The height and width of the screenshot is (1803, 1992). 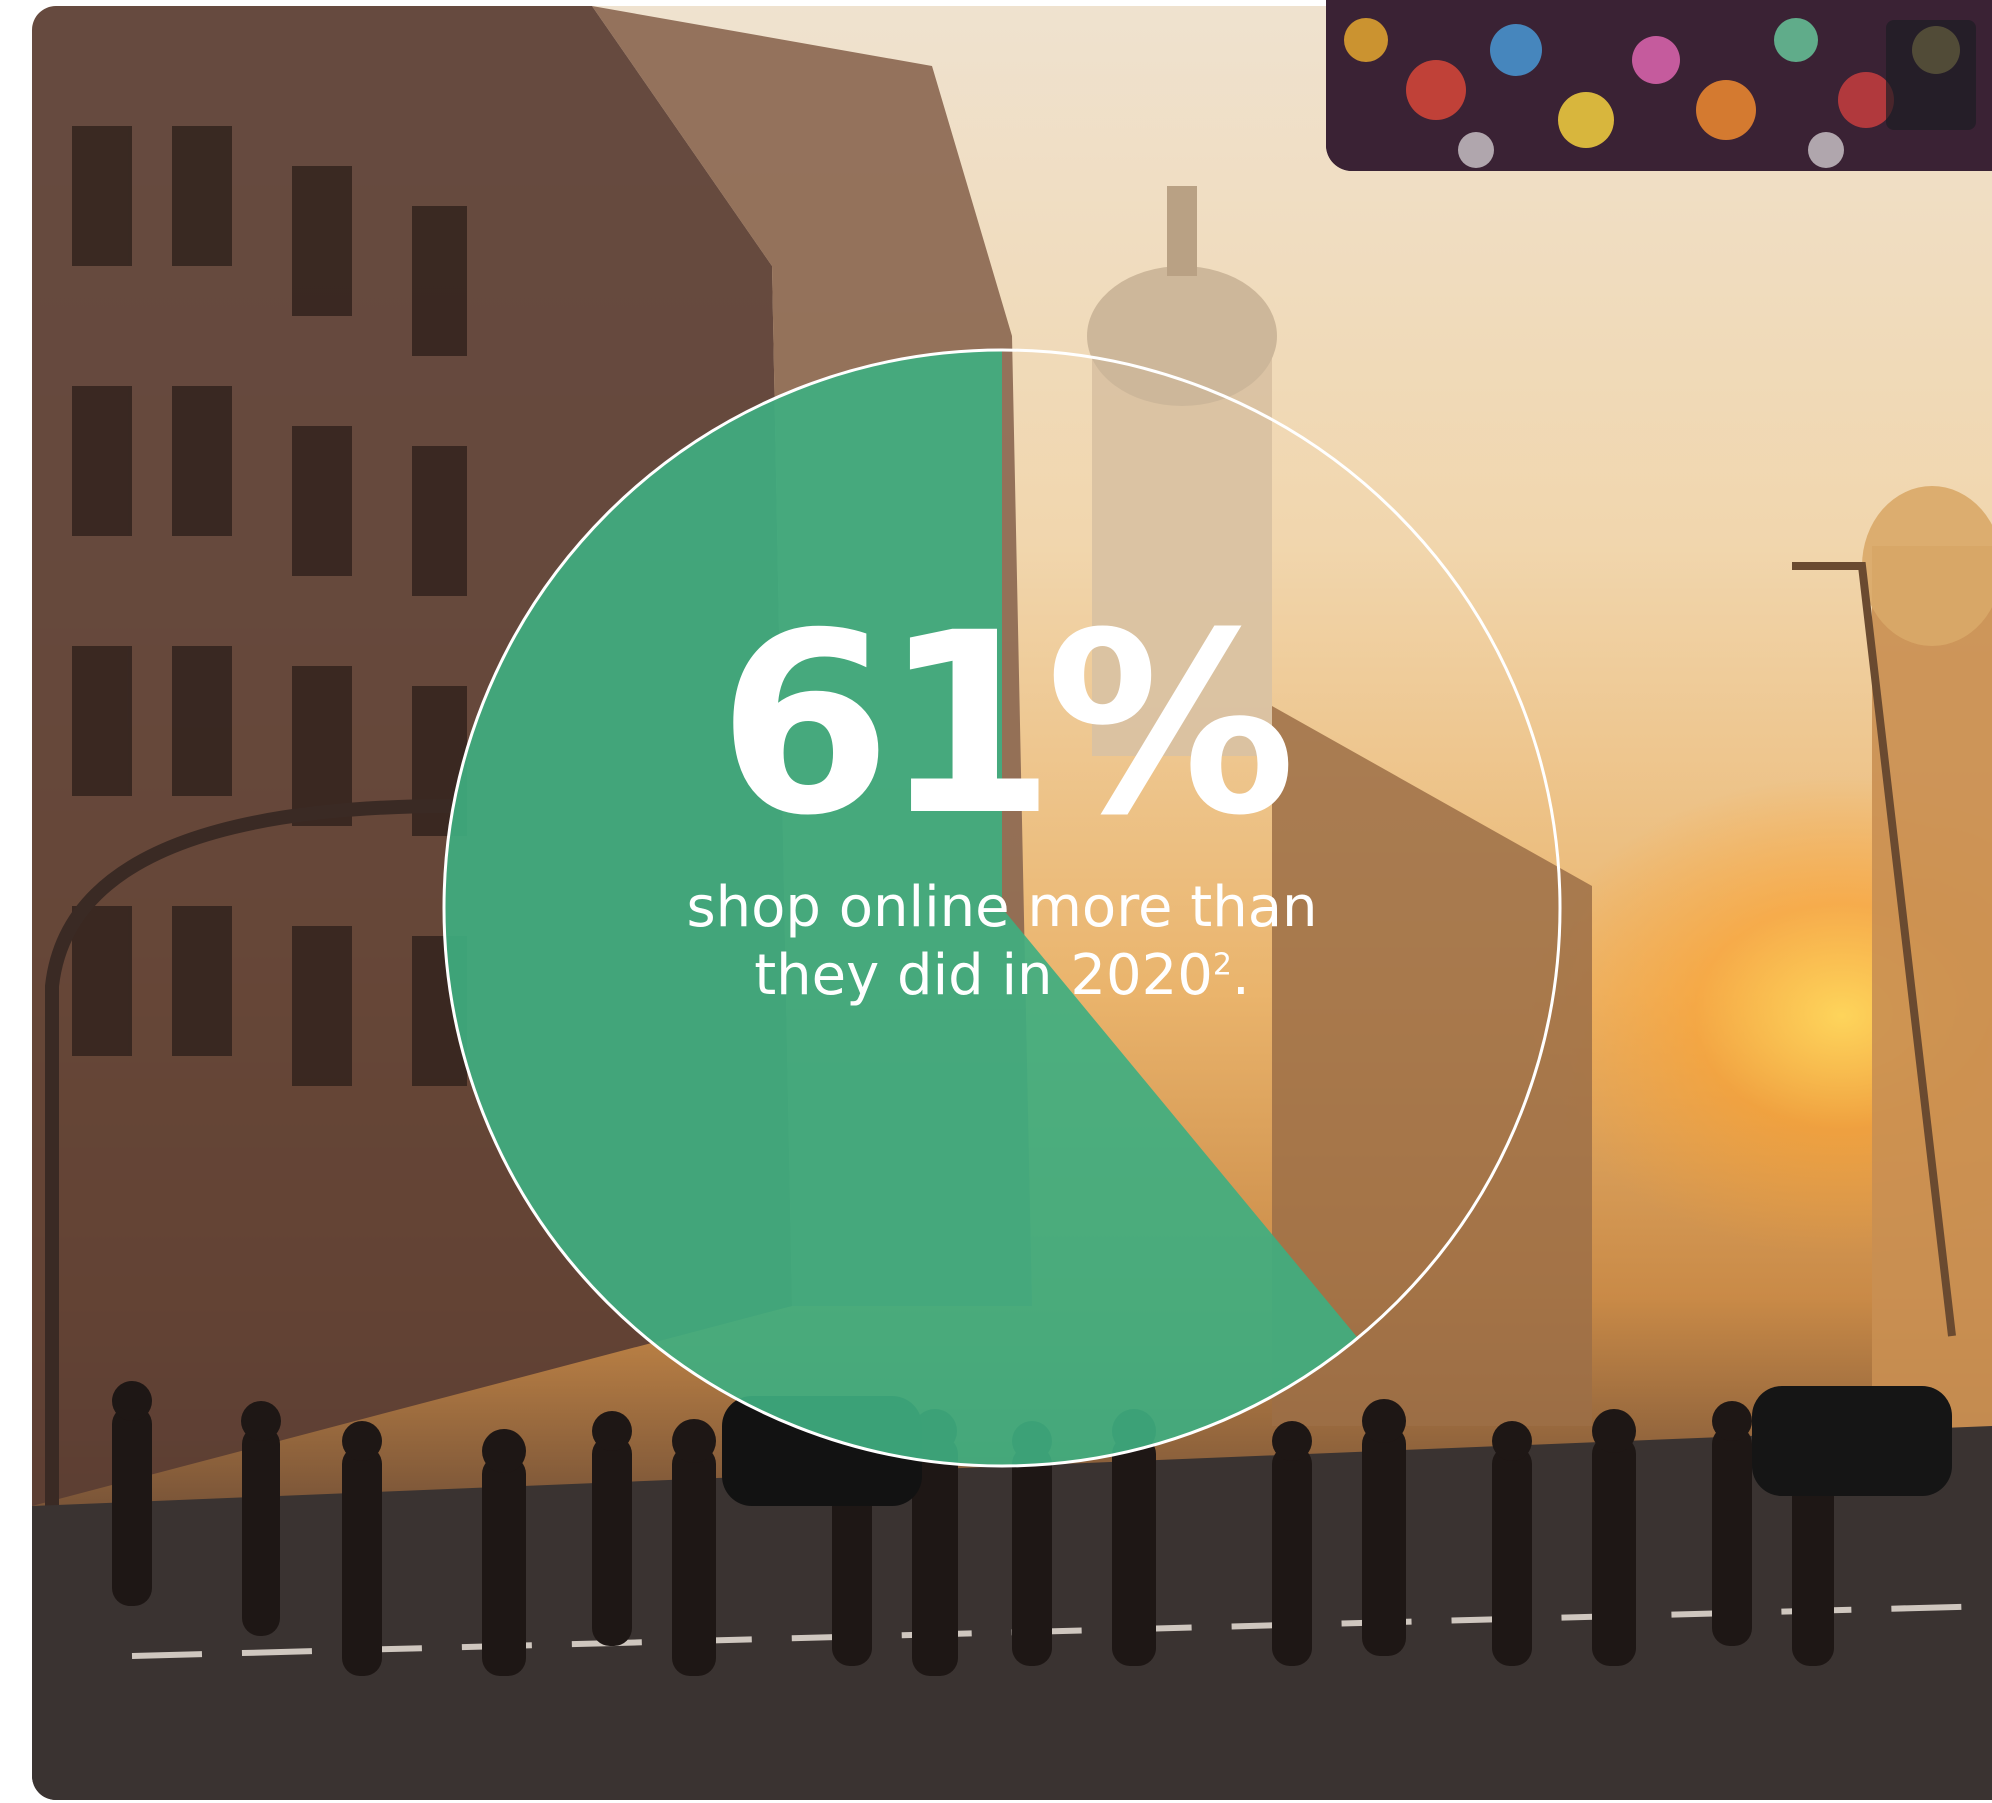 What do you see at coordinates (1240, 976) in the screenshot?
I see `stat-caption-end: .` at bounding box center [1240, 976].